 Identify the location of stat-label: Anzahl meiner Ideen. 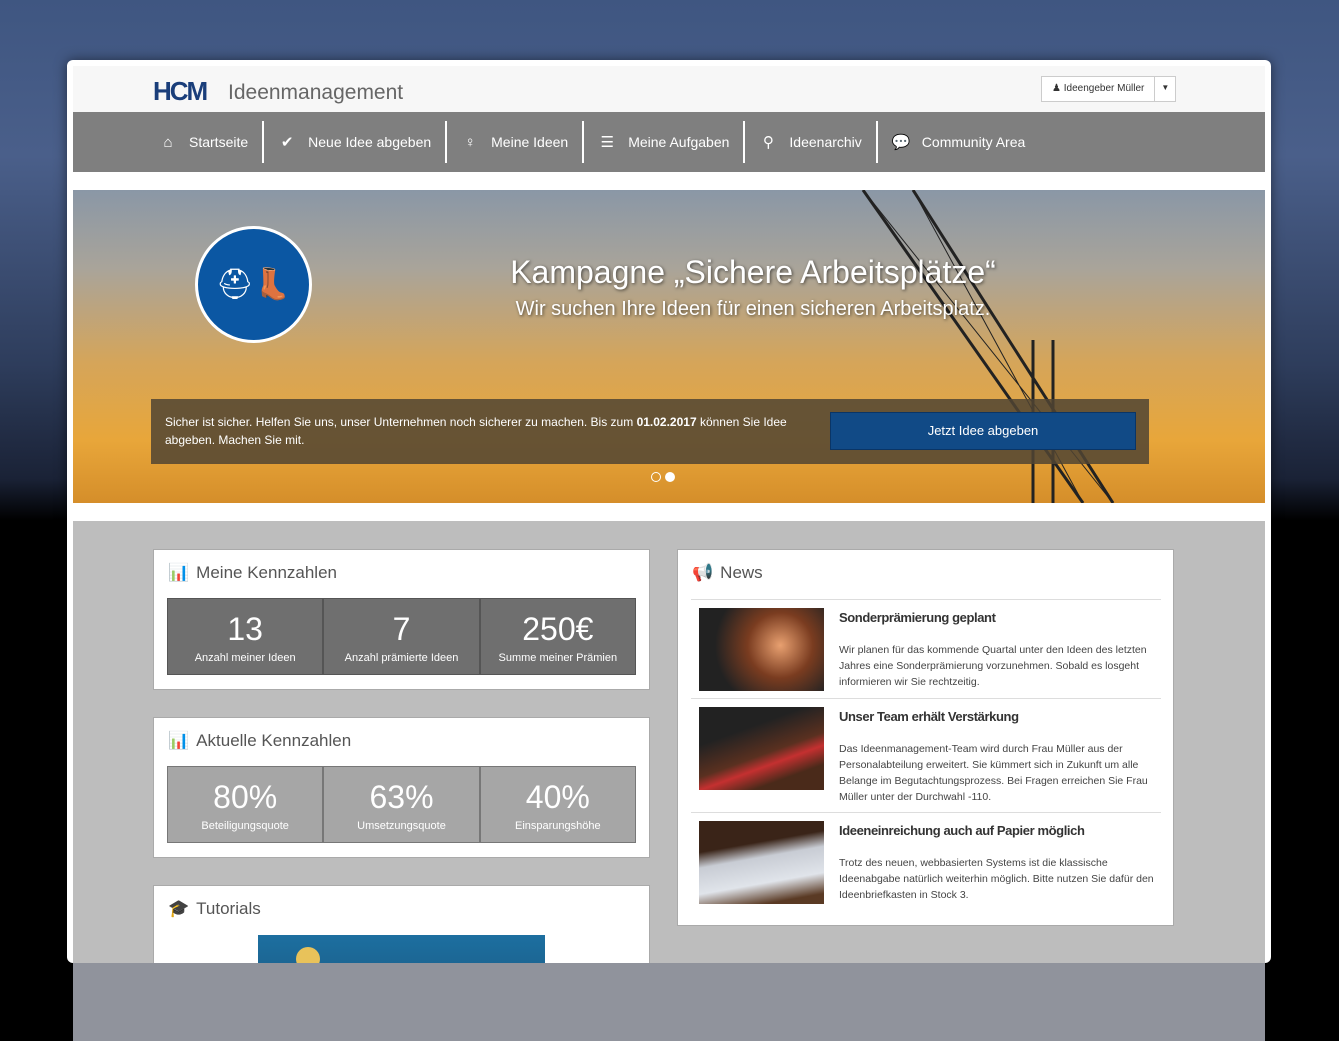
(245, 658).